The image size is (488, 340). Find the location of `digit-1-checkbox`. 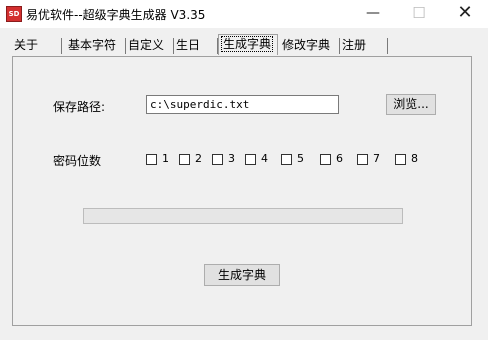

digit-1-checkbox is located at coordinates (151, 159).